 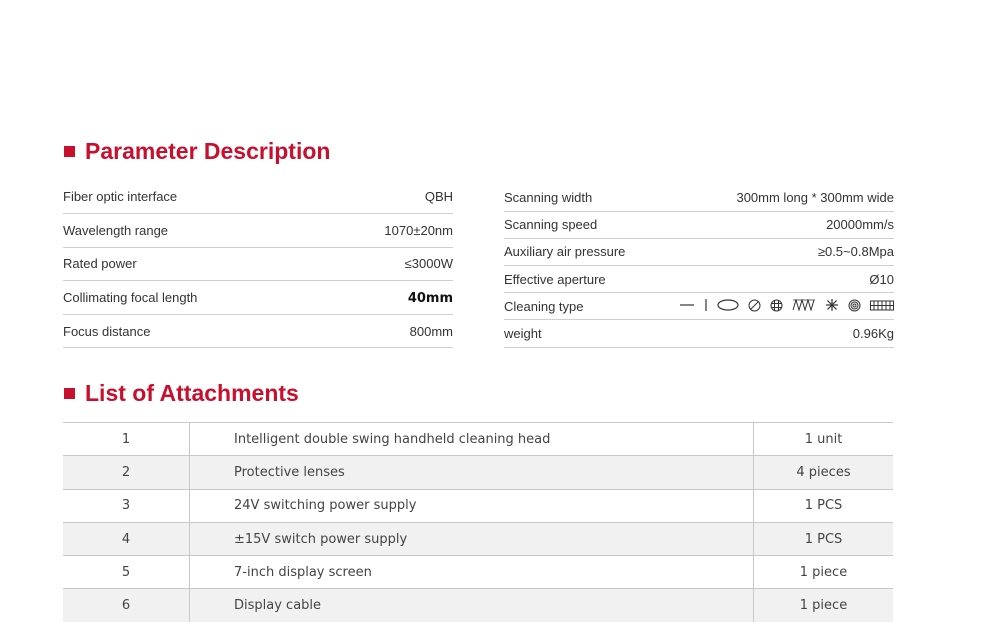 I want to click on param-label: Rated power, so click(x=100, y=264).